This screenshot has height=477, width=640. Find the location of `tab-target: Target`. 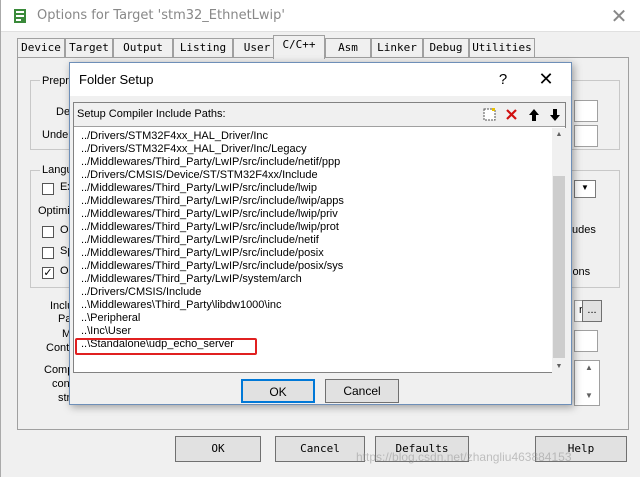

tab-target: Target is located at coordinates (89, 48).